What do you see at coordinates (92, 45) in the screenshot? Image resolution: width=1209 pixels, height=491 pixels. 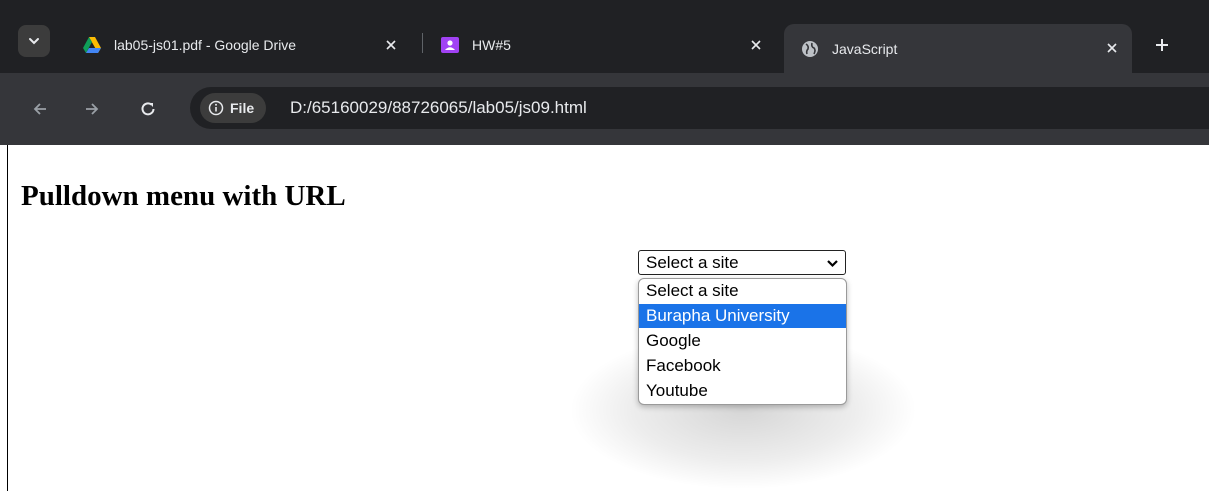 I see `google-drive-icon` at bounding box center [92, 45].